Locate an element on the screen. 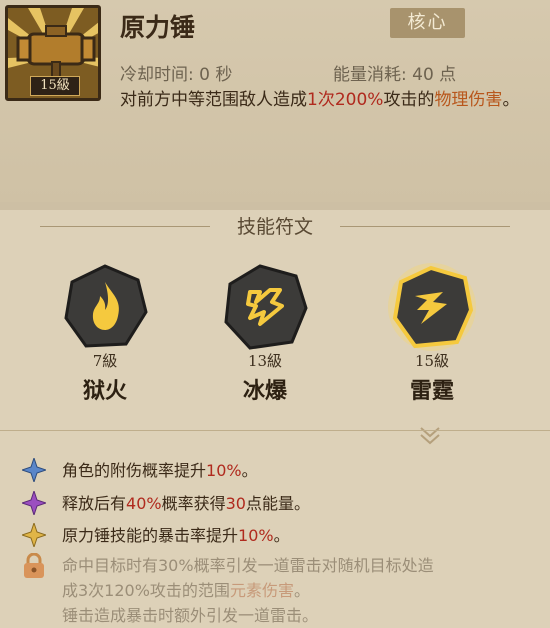 The image size is (550, 628). gold-star-icon is located at coordinates (34, 535).